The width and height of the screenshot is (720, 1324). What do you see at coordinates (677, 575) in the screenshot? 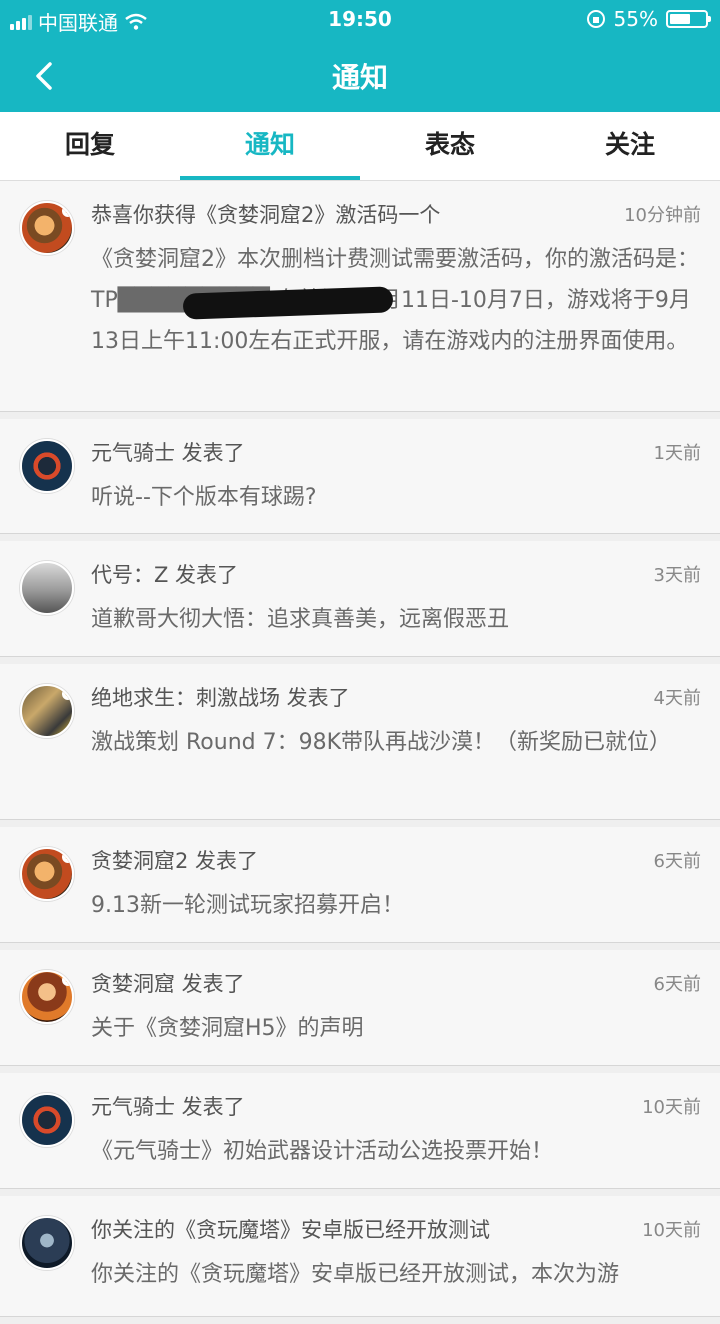
I see `notification-time: 3天前` at bounding box center [677, 575].